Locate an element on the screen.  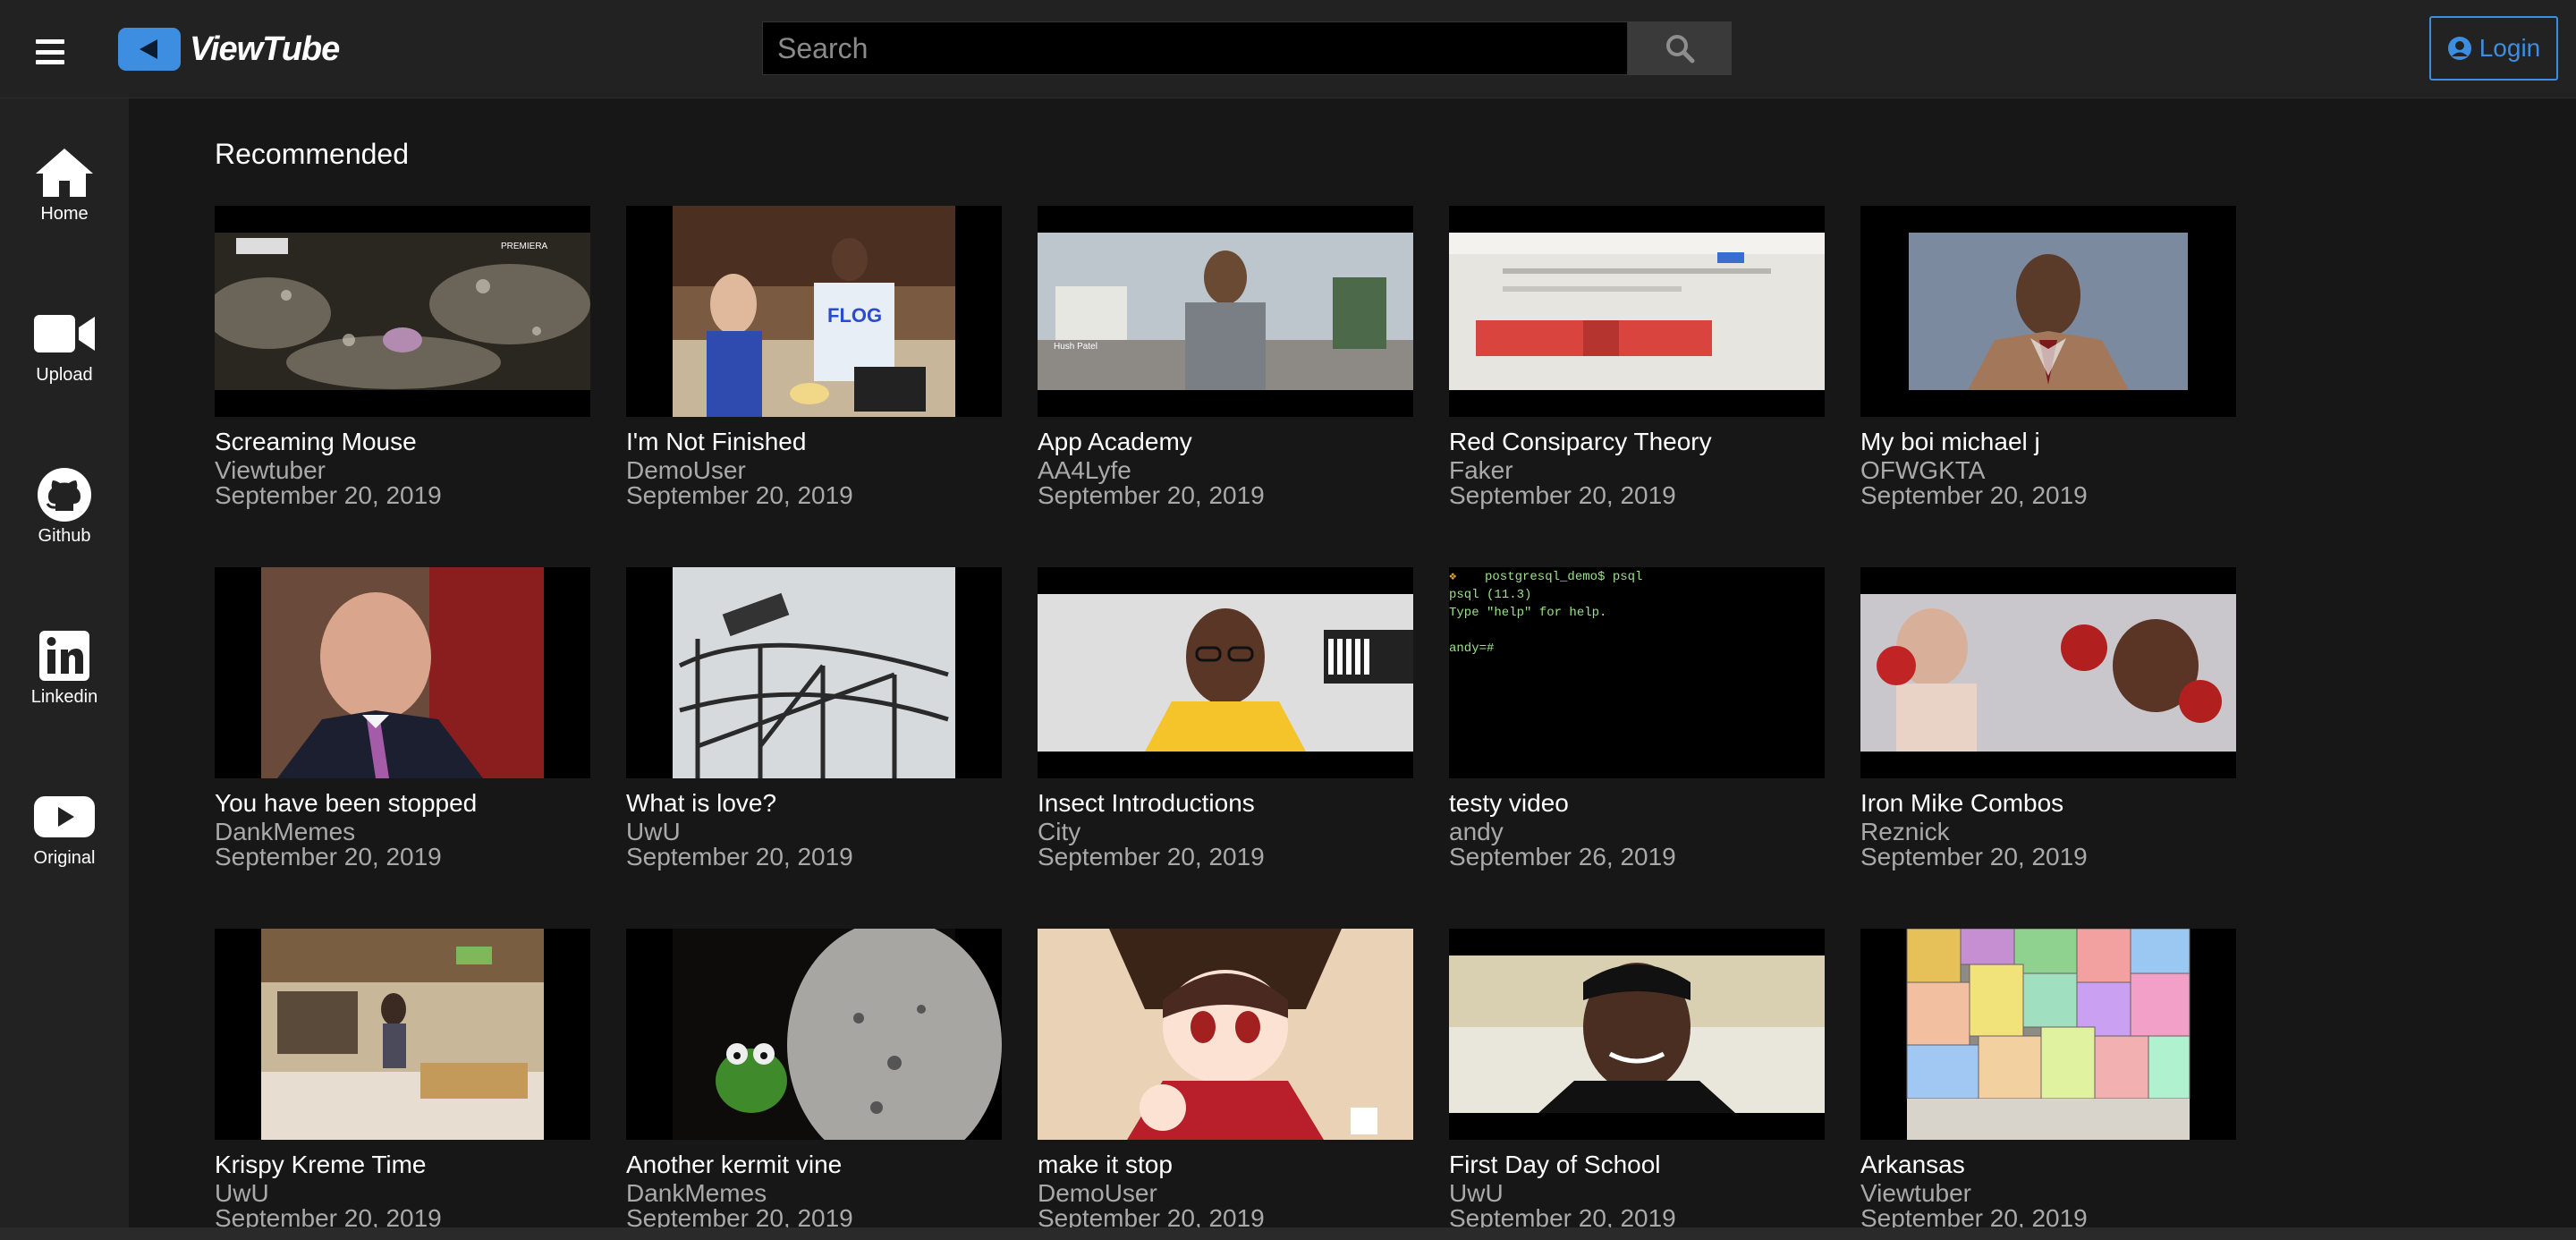
left-sidebar: Home Upload Github Linkedin Original is located at coordinates (64, 662).